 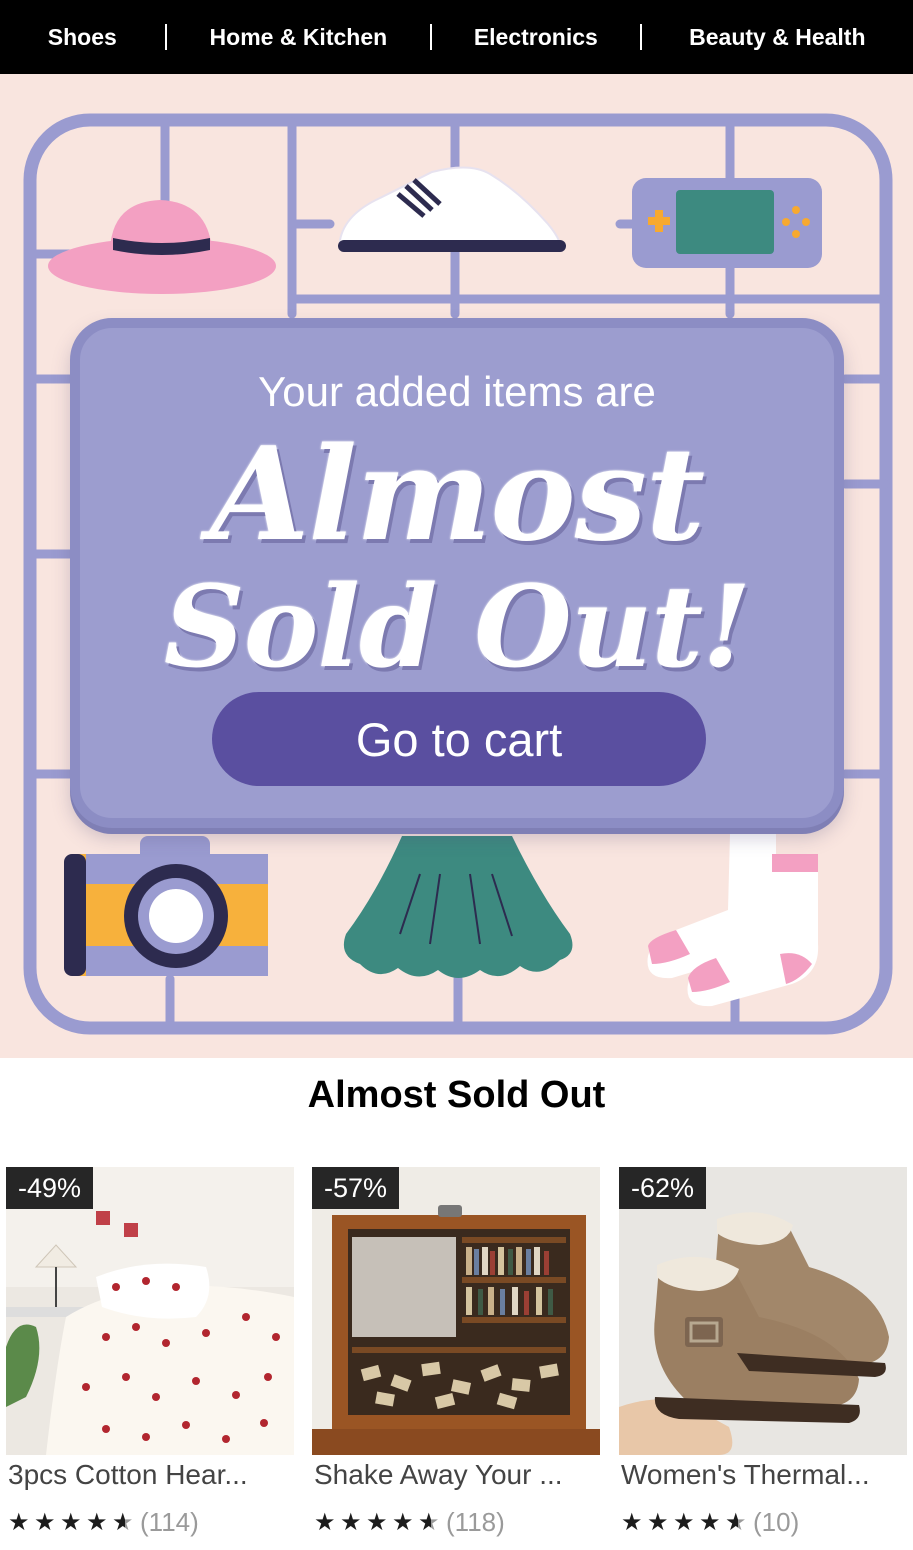 I want to click on product-card: -62% Women's Thermal... ★ ★ ★ ★ ★ (10), so click(x=763, y=1358).